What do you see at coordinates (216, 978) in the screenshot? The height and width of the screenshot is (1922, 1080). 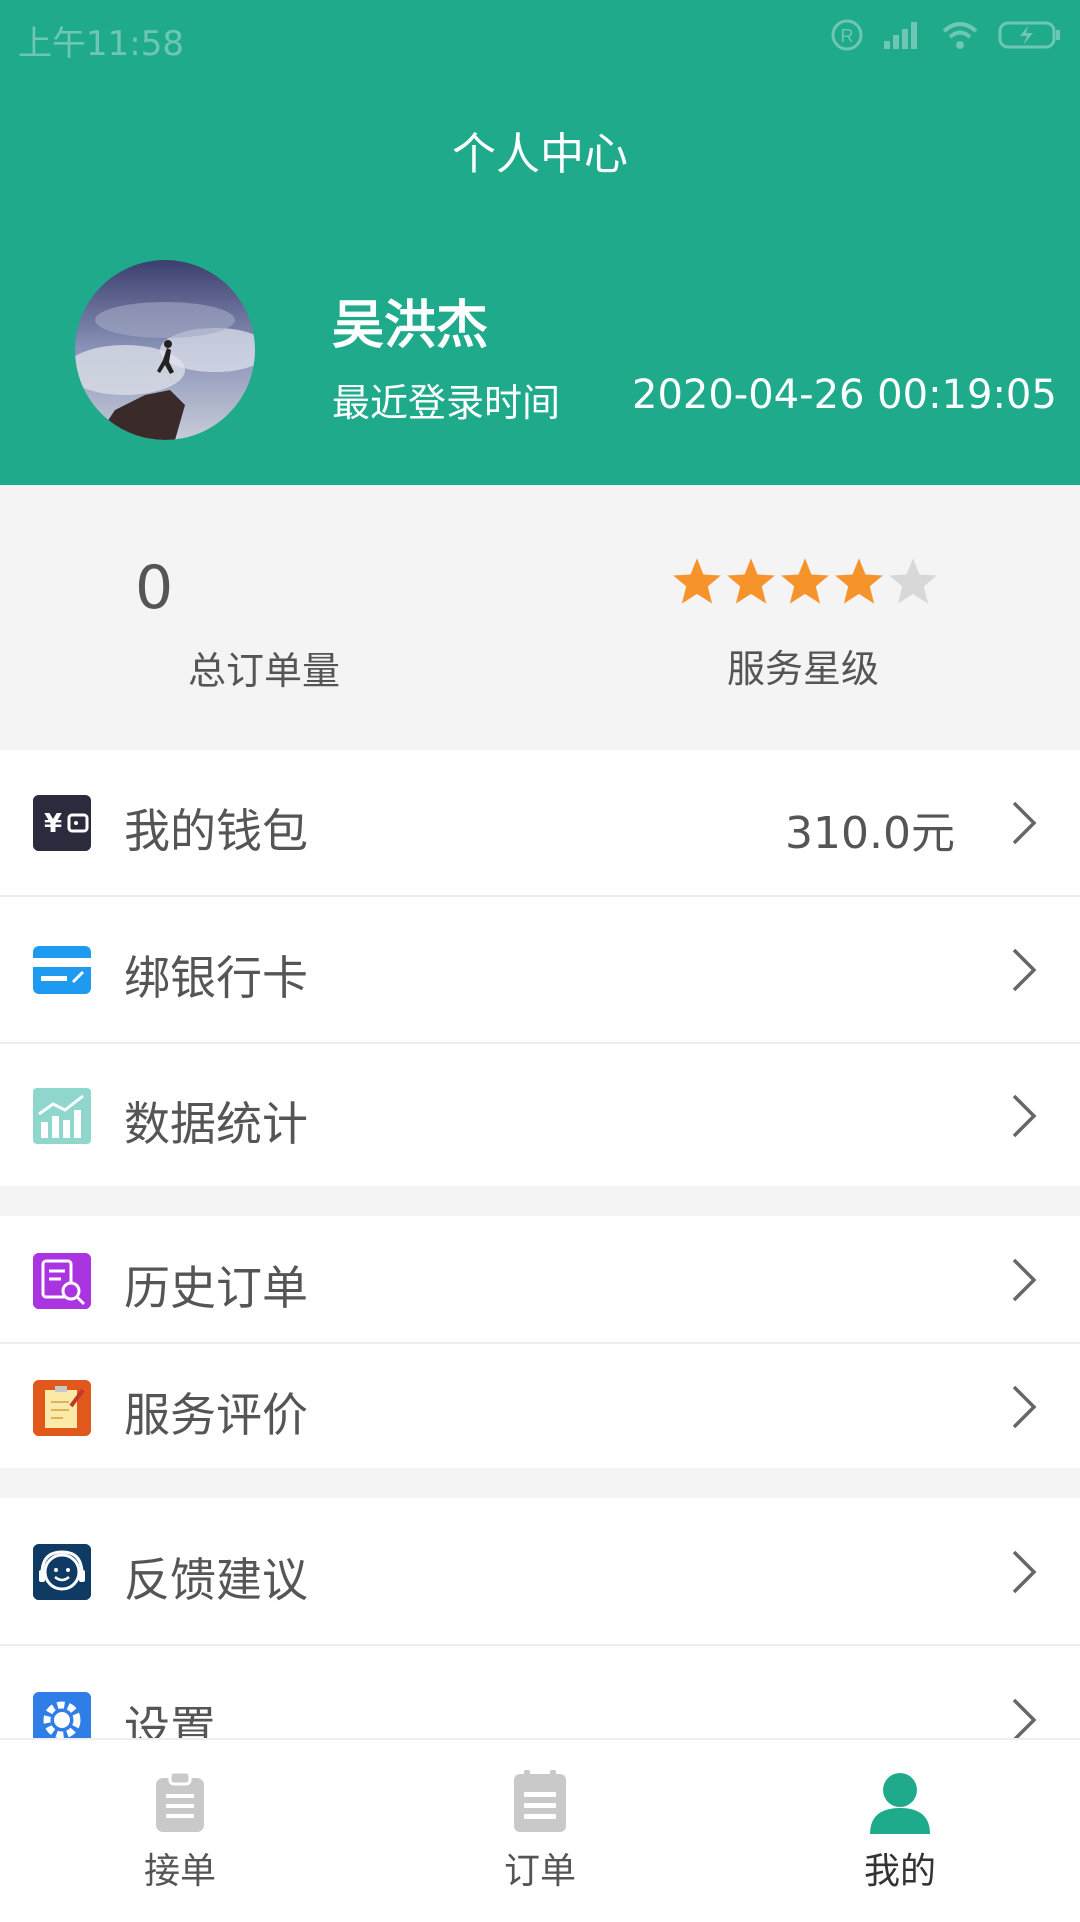 I see `menu-label-bank-card: 绑银行卡` at bounding box center [216, 978].